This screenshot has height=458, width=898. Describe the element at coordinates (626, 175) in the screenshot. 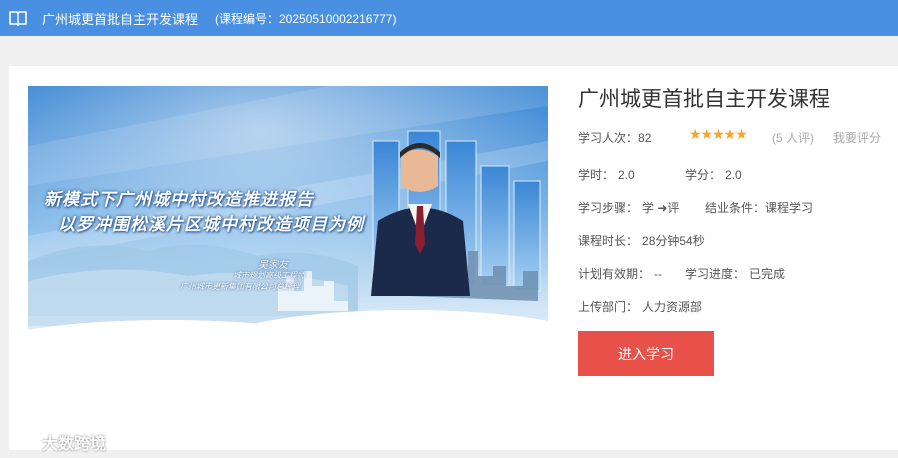

I see `hours-value: 2.0` at that location.